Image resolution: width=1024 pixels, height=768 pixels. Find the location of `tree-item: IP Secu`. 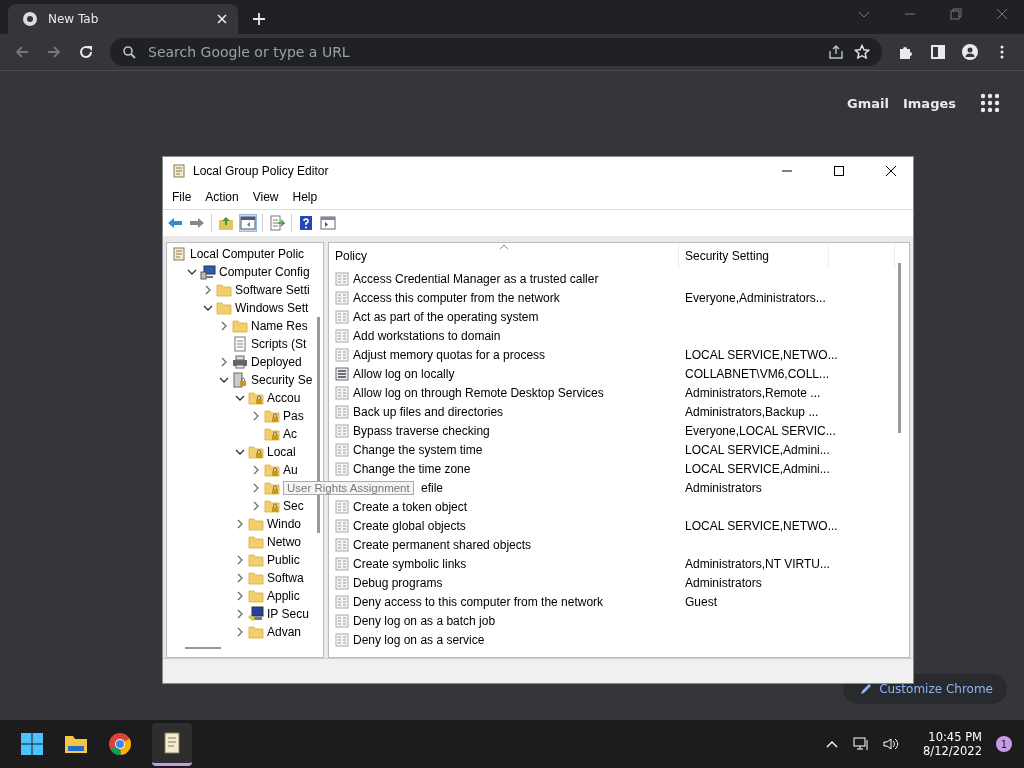

tree-item: IP Secu is located at coordinates (288, 614).